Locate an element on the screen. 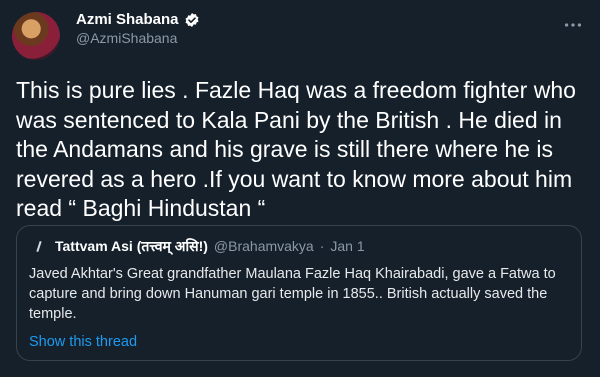 This screenshot has height=377, width=600. verified-badge-icon is located at coordinates (191, 19).